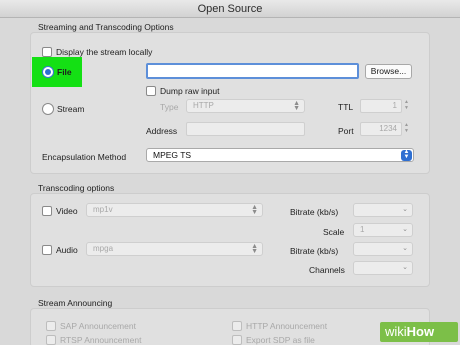 The width and height of the screenshot is (460, 345). I want to click on streaming-section-title: Streaming and Transcoding Options, so click(106, 27).